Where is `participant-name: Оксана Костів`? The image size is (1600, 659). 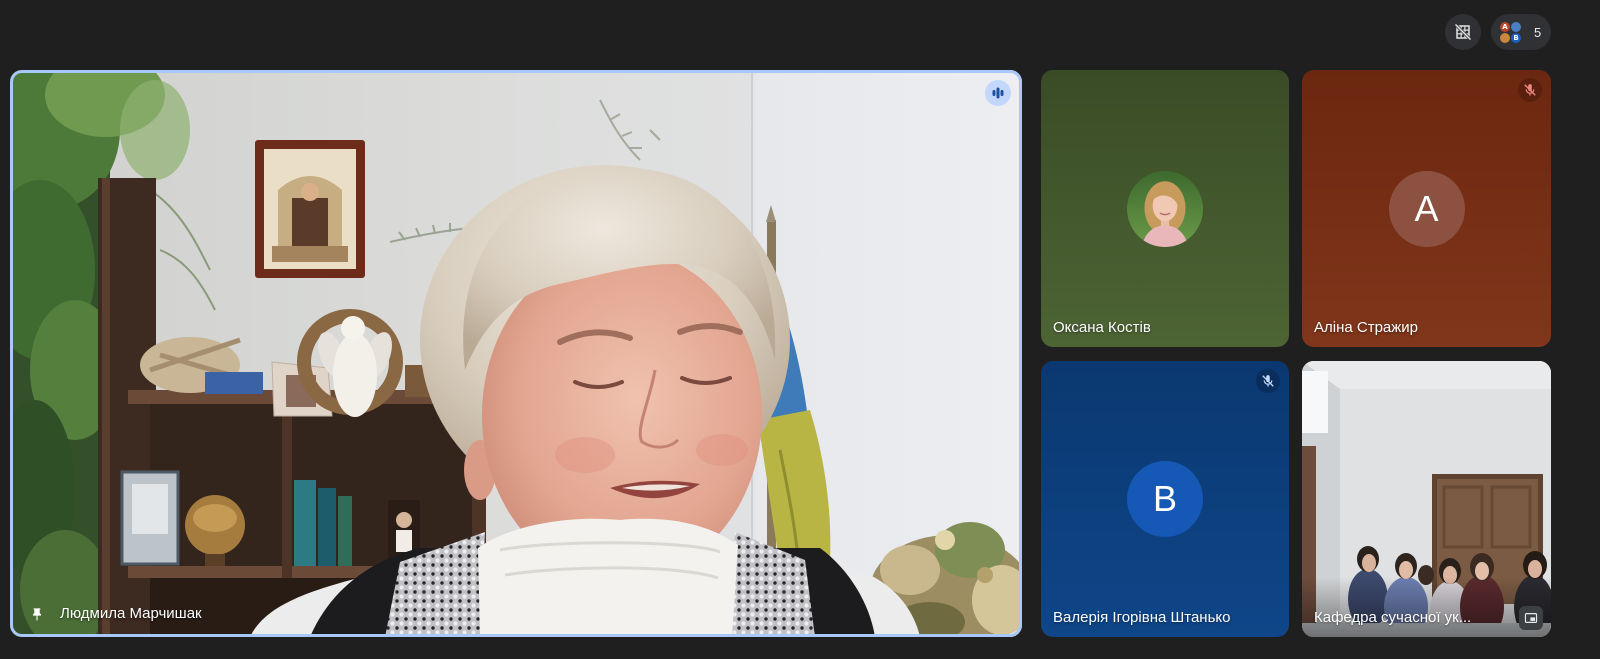 participant-name: Оксана Костів is located at coordinates (1102, 327).